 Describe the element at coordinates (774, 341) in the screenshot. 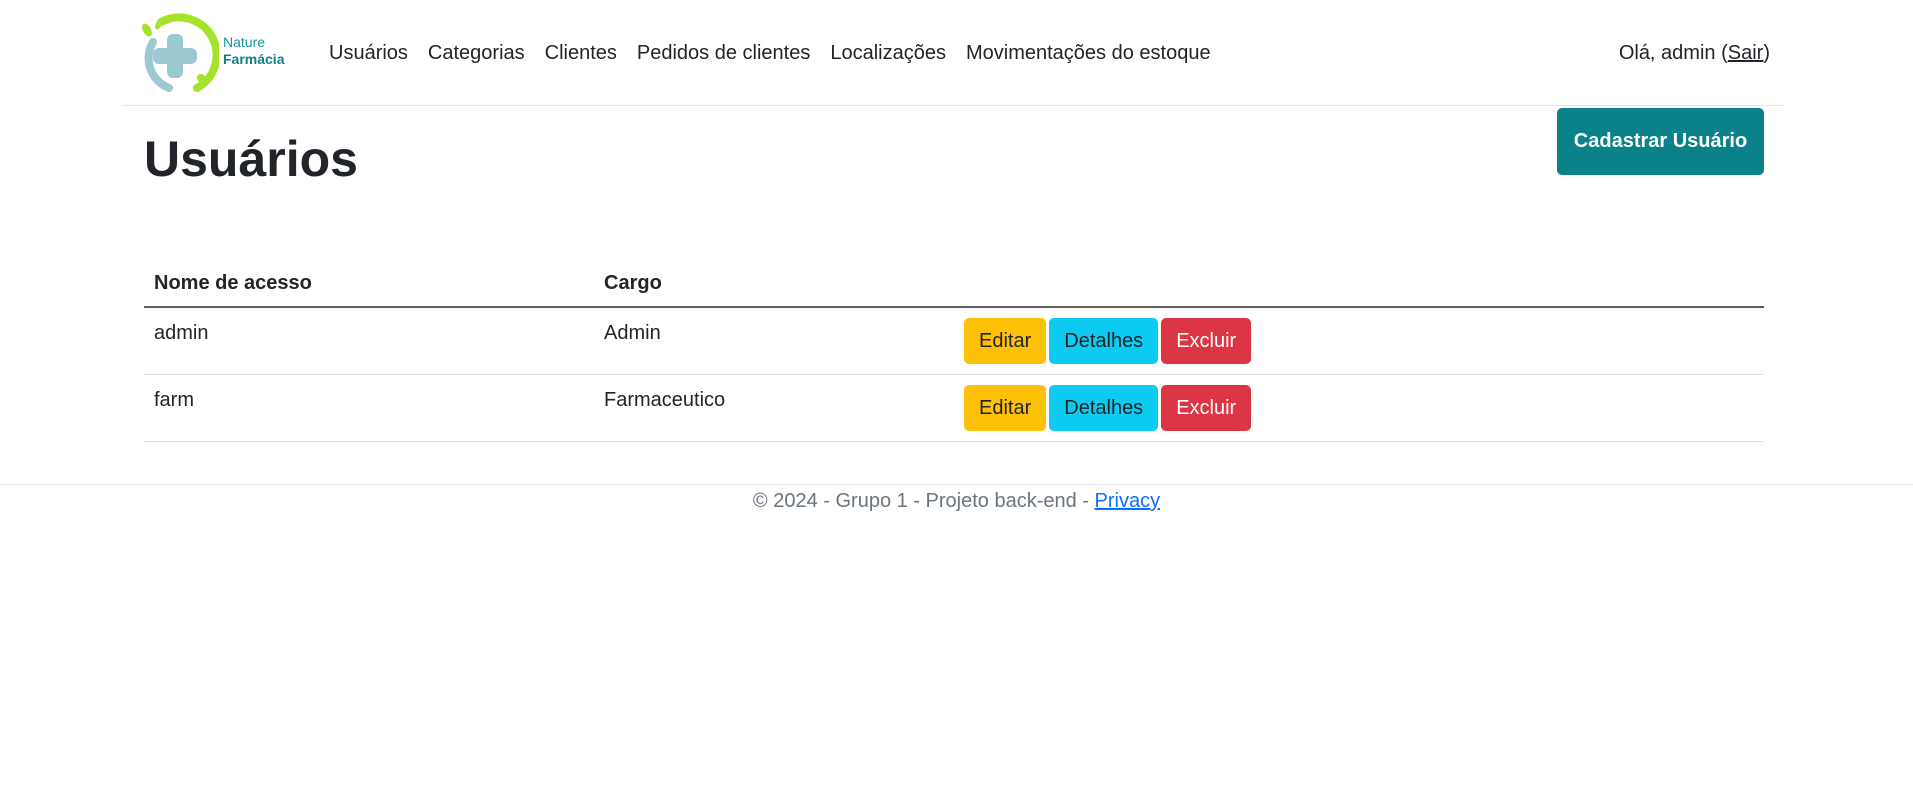

I see `cell-cargo: Admin` at that location.